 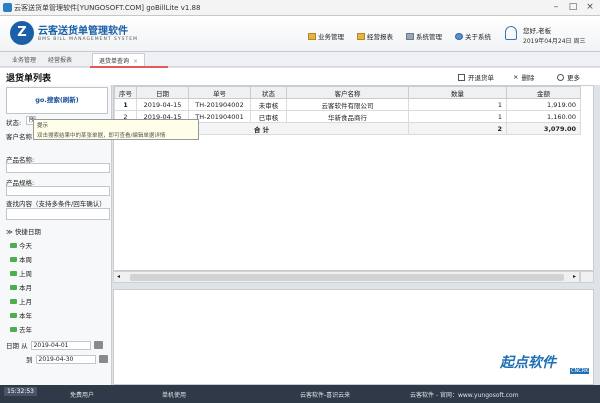 I want to click on user-icon, so click(x=511, y=33).